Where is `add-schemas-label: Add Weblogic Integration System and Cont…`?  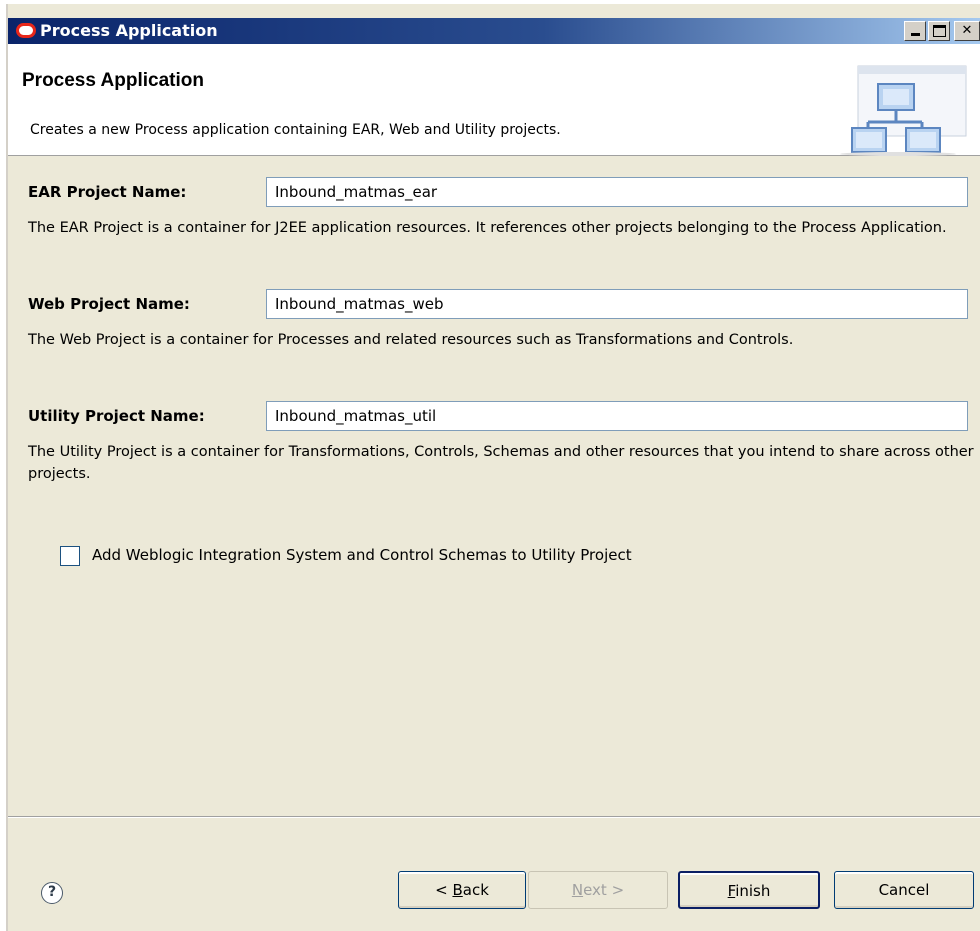 add-schemas-label: Add Weblogic Integration System and Cont… is located at coordinates (362, 555).